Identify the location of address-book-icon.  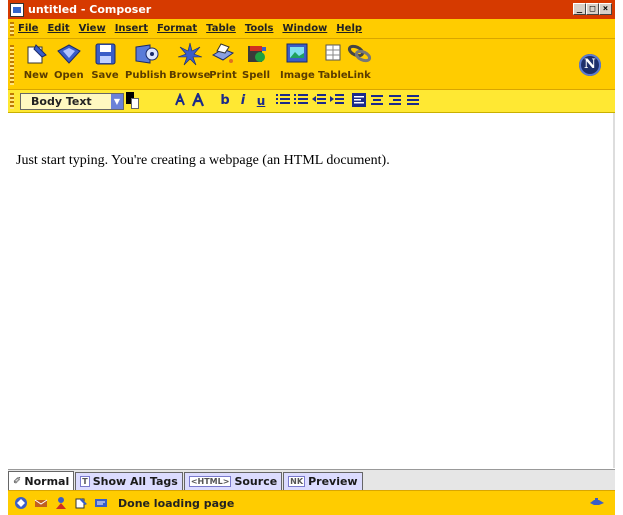
(61, 503).